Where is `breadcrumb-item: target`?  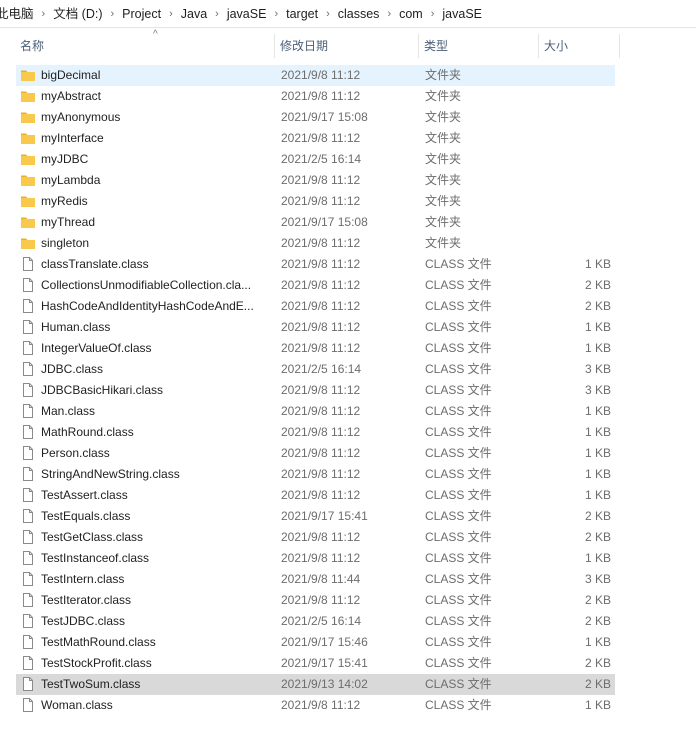
breadcrumb-item: target is located at coordinates (302, 13).